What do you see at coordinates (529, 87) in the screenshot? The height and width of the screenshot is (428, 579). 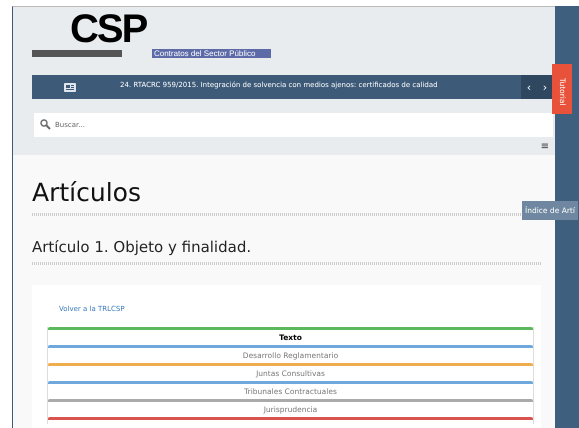 I see `previous-button: ‹` at bounding box center [529, 87].